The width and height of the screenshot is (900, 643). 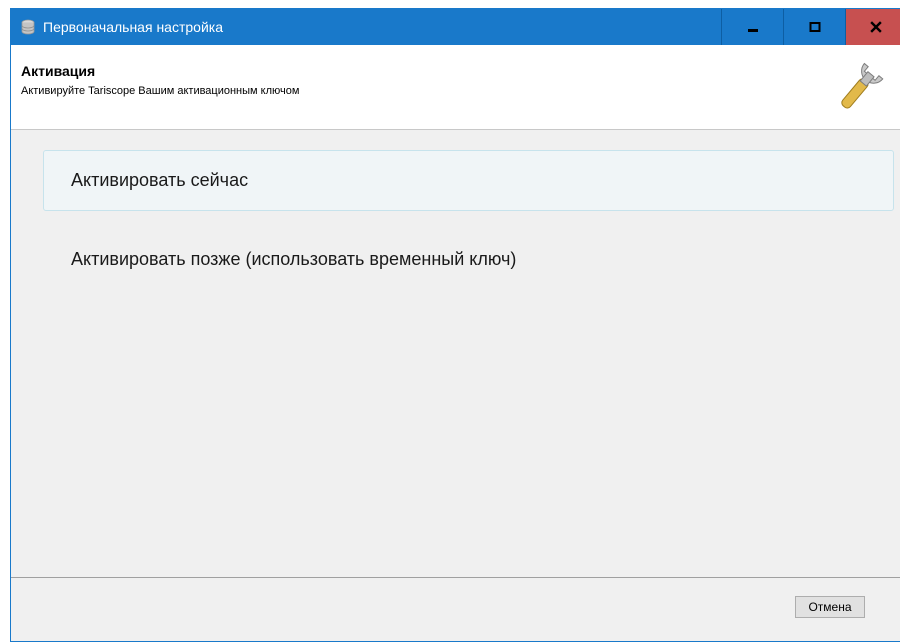 I want to click on activate-now-option: Активировать сейчас, so click(x=468, y=180).